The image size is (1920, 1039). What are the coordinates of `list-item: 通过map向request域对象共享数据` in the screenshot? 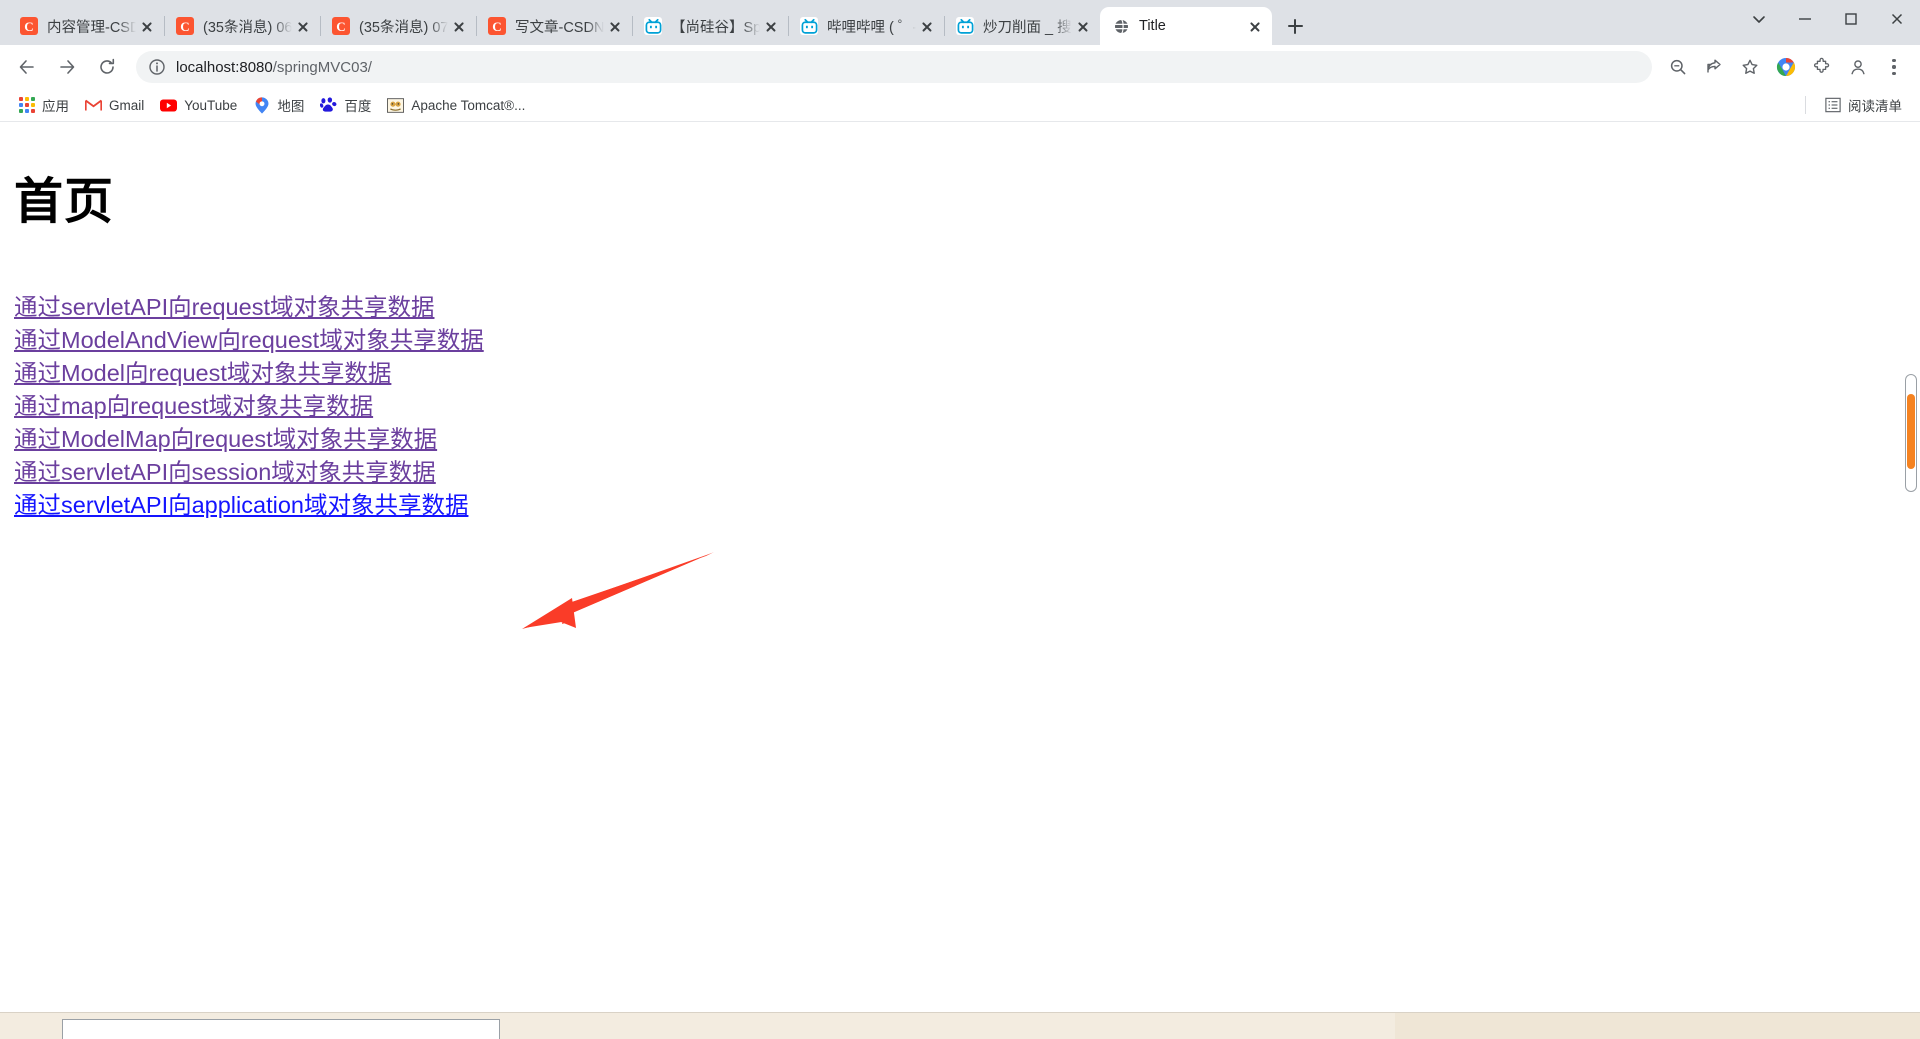 It's located at (967, 406).